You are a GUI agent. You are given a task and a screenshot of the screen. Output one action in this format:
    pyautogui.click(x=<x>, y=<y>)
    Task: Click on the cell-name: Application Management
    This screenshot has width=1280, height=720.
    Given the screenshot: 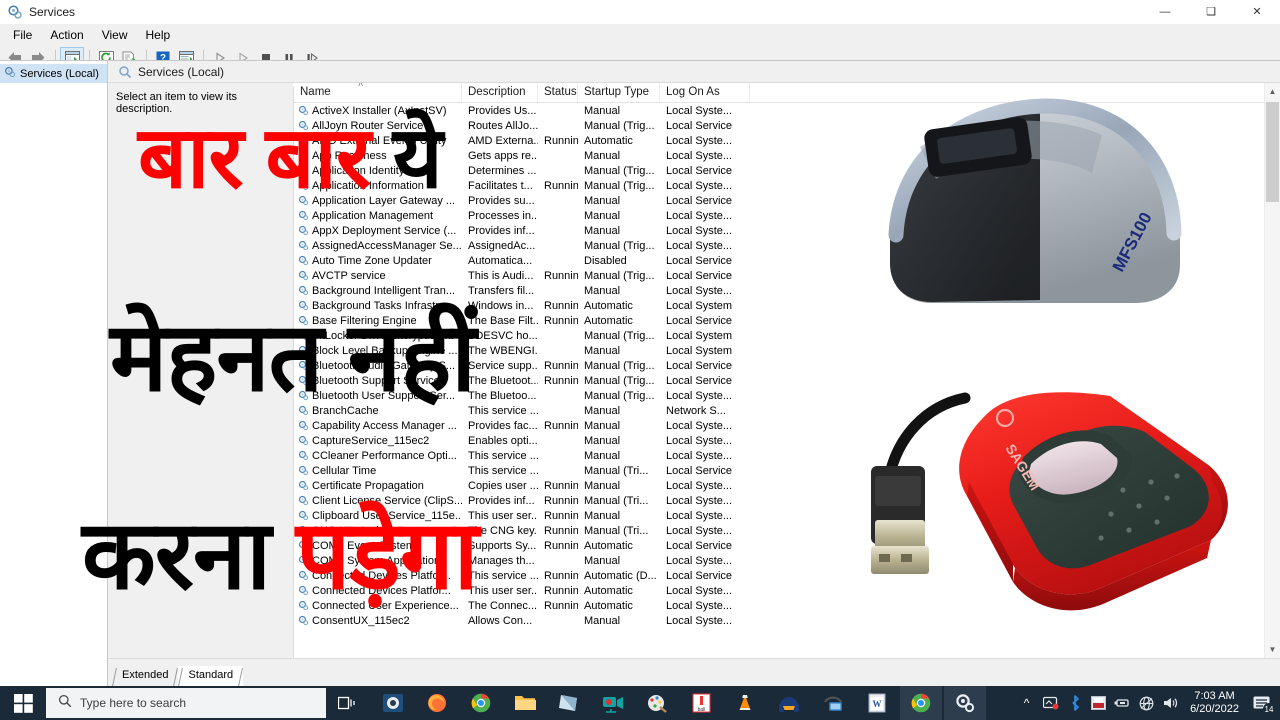 What is the action you would take?
    pyautogui.click(x=378, y=216)
    